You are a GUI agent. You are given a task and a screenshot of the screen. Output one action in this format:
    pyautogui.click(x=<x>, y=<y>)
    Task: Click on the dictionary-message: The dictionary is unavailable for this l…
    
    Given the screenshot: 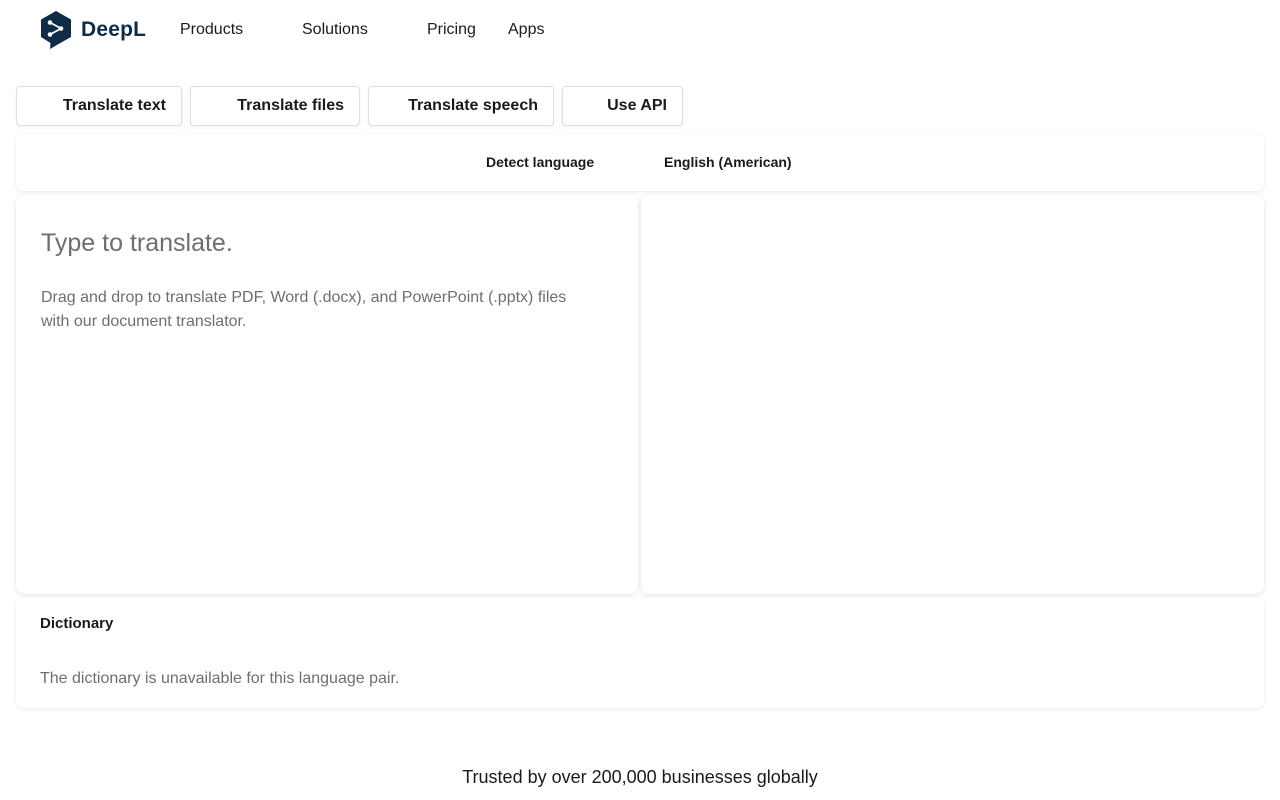 What is the action you would take?
    pyautogui.click(x=220, y=678)
    